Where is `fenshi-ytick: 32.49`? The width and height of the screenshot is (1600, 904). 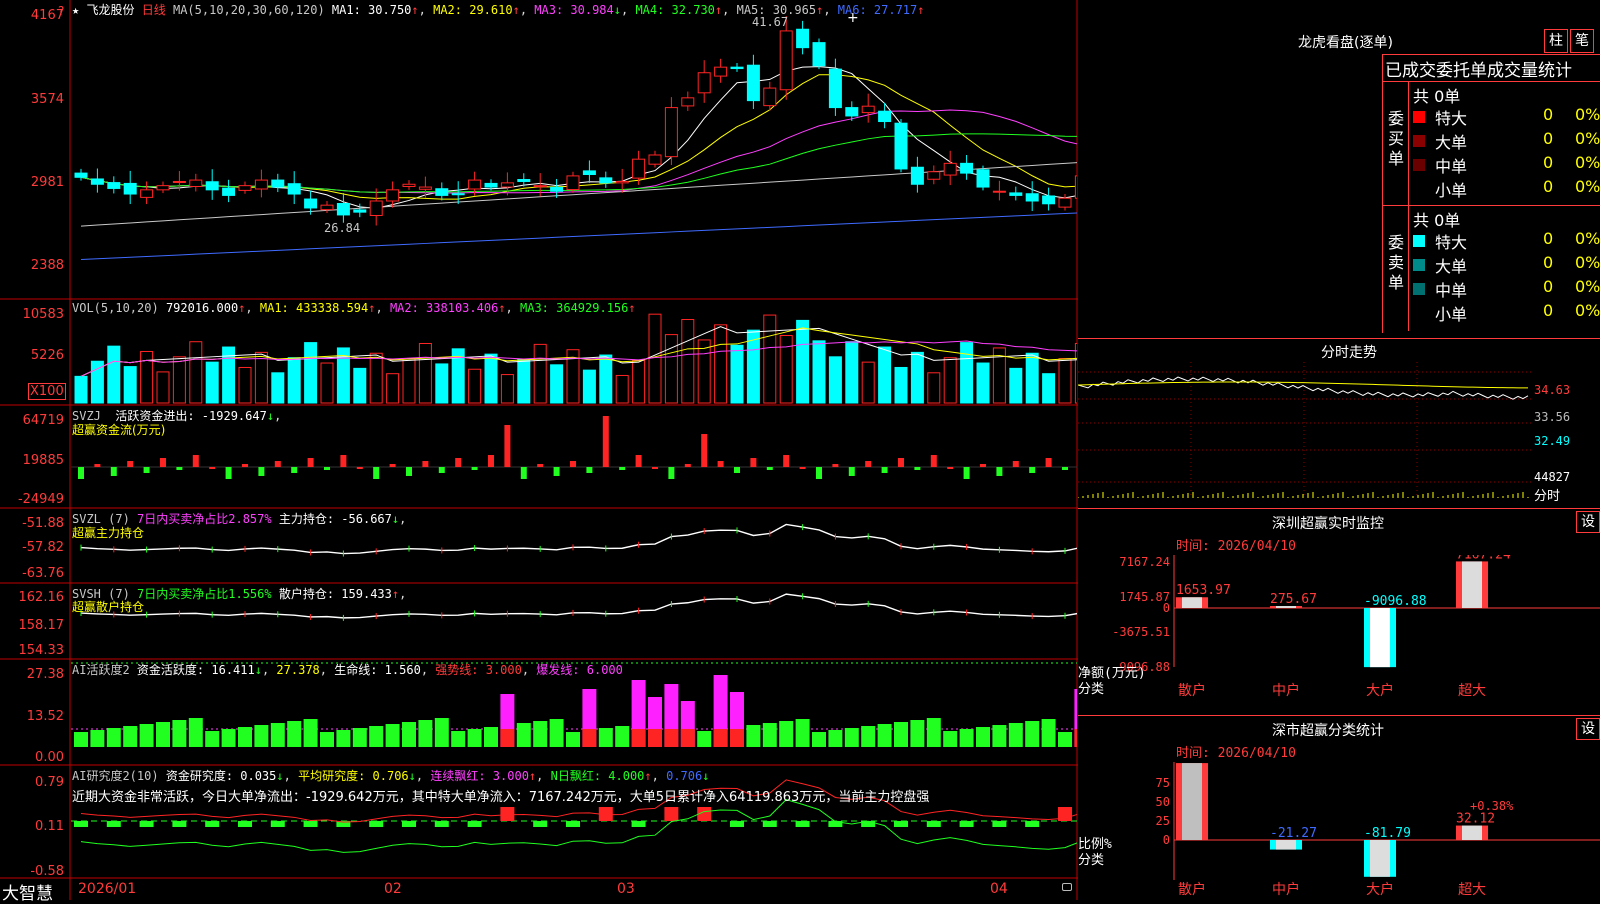
fenshi-ytick: 32.49 is located at coordinates (1552, 441).